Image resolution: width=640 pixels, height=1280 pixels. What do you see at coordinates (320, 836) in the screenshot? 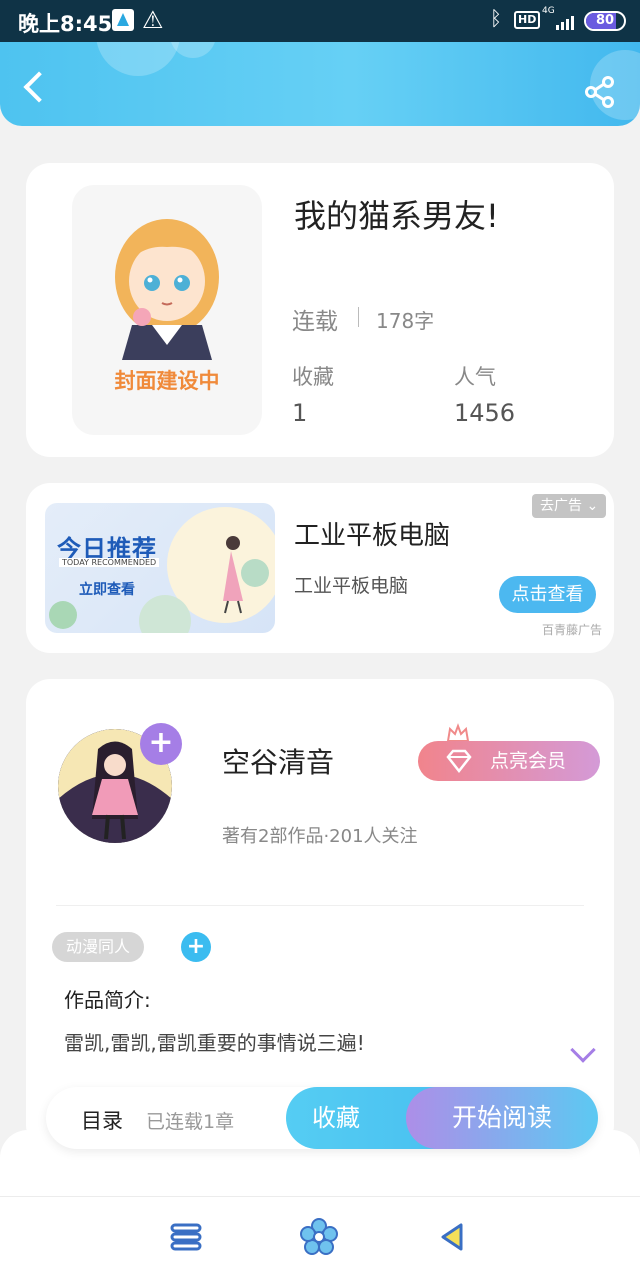
I see `author-stats: 著有2部作品·201人关注` at bounding box center [320, 836].